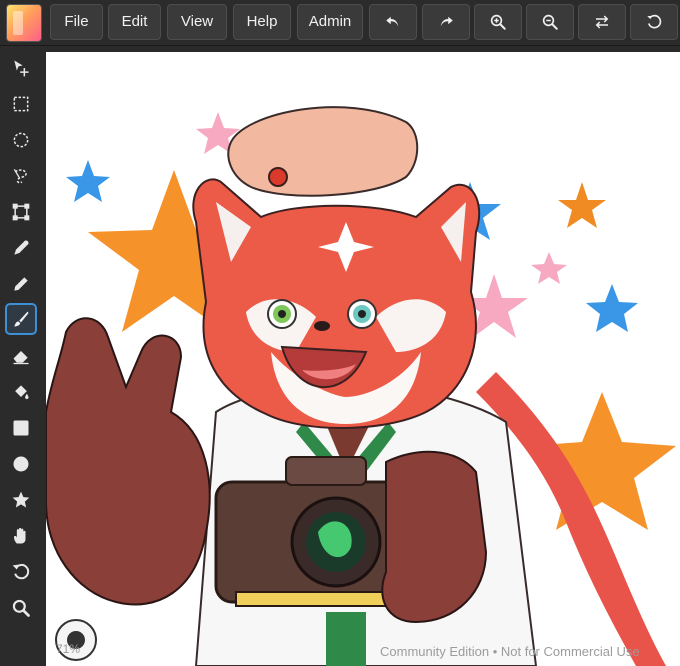 The image size is (680, 666). What do you see at coordinates (362, 314) in the screenshot?
I see `right-pupil` at bounding box center [362, 314].